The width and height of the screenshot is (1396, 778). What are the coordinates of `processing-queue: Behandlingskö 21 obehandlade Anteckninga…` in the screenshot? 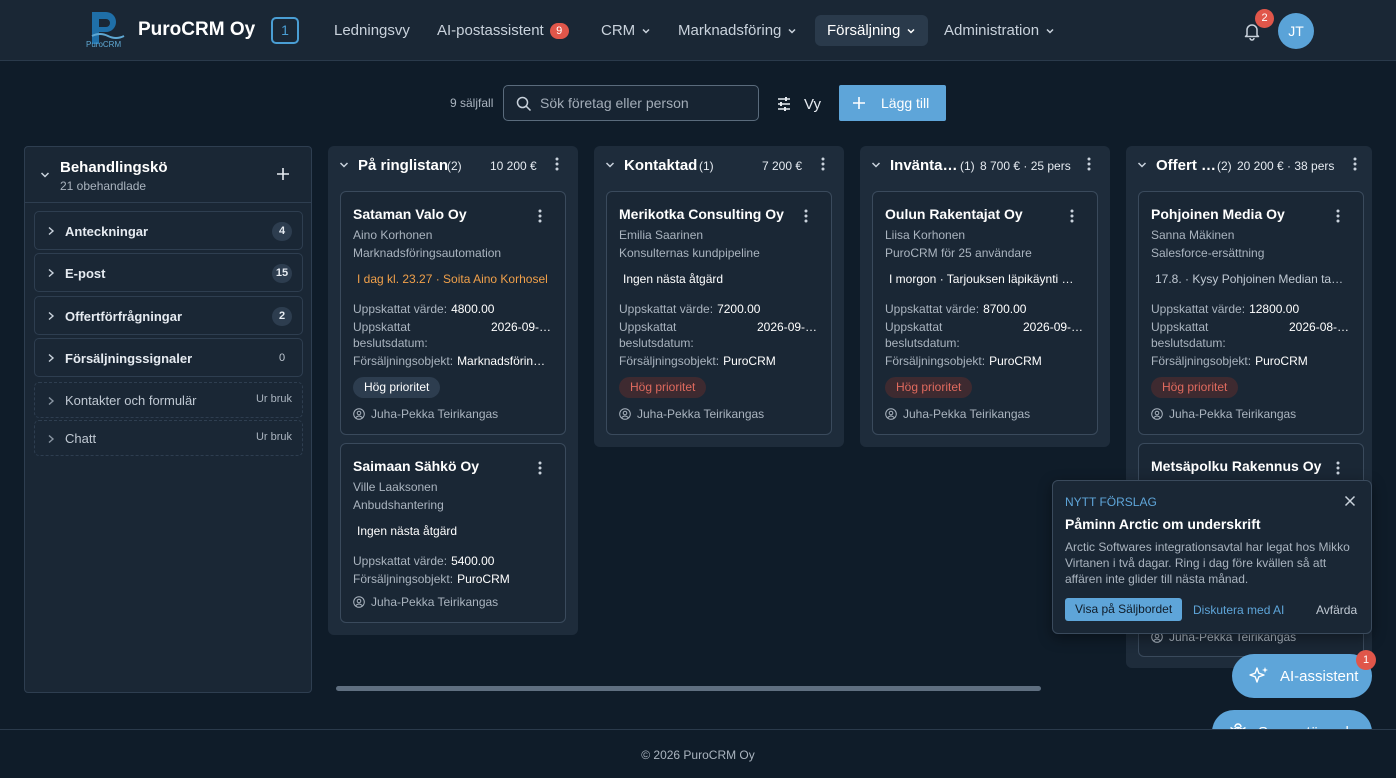 It's located at (168, 419).